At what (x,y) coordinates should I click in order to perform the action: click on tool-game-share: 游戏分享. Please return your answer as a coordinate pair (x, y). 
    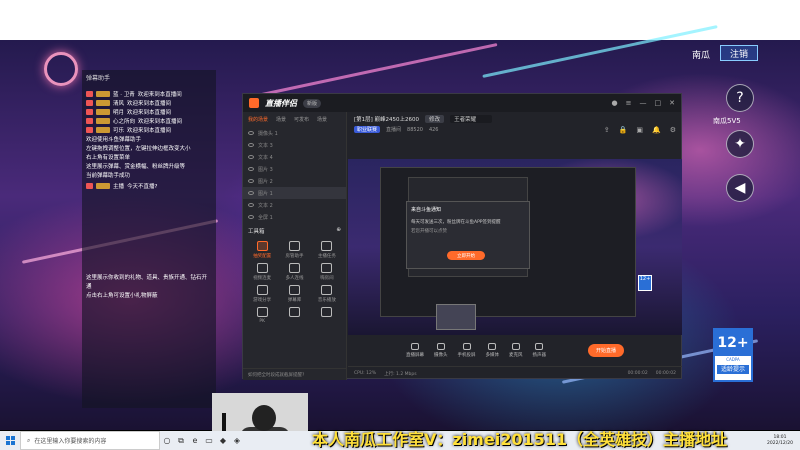
    Looking at the image, I should click on (262, 294).